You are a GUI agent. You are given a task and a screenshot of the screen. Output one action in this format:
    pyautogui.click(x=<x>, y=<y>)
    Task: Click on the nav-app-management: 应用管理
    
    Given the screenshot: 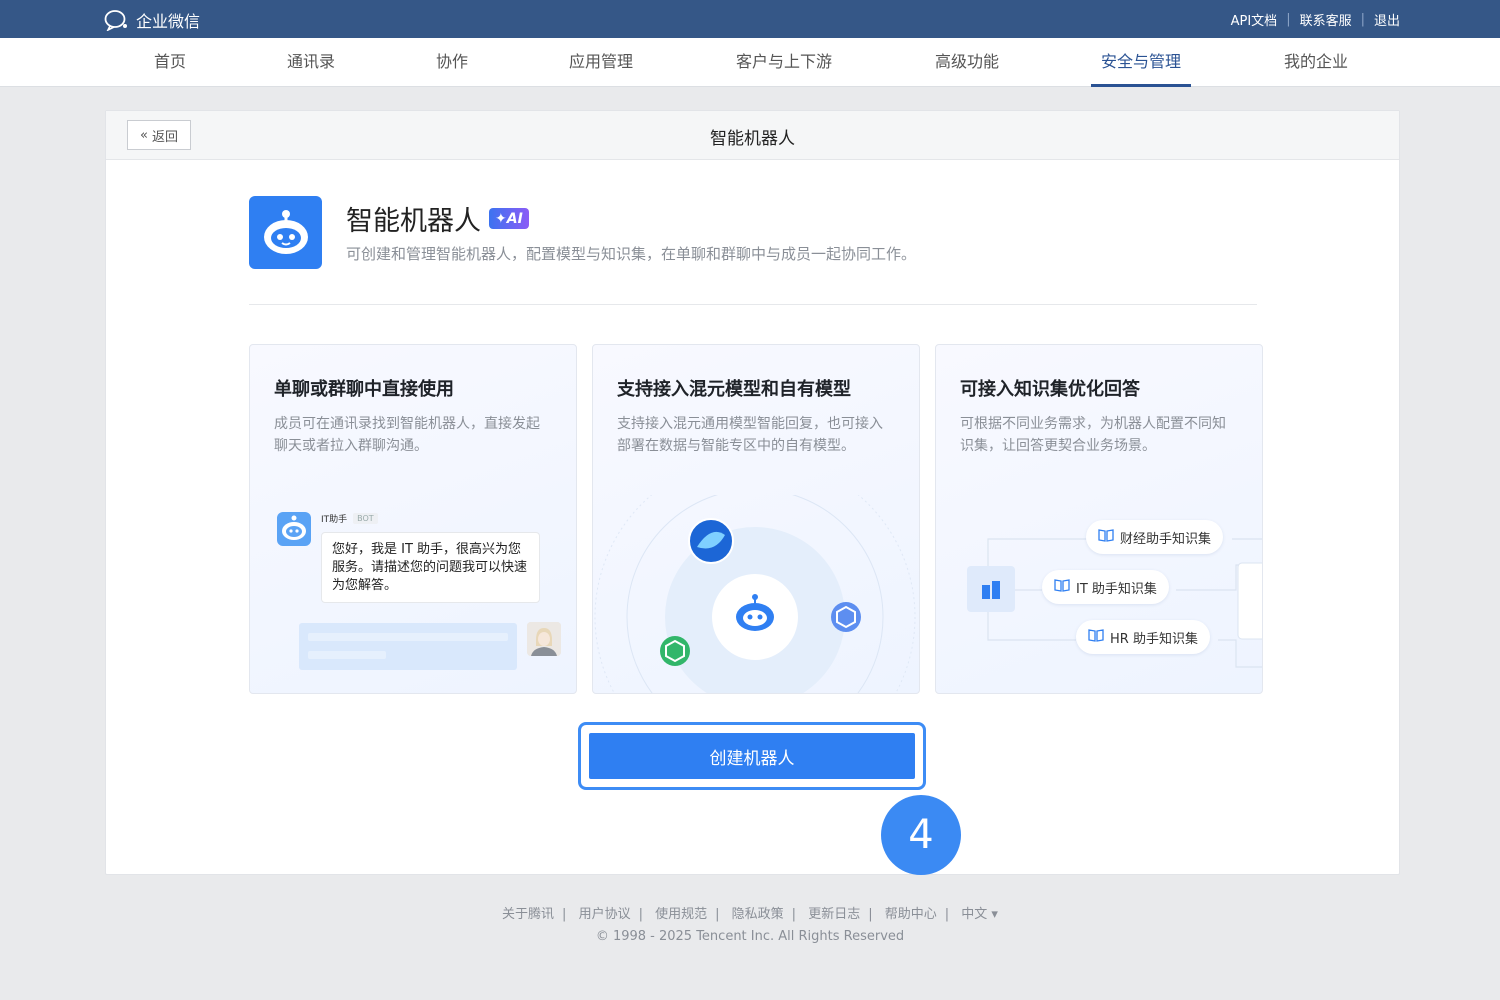 What is the action you would take?
    pyautogui.click(x=601, y=62)
    